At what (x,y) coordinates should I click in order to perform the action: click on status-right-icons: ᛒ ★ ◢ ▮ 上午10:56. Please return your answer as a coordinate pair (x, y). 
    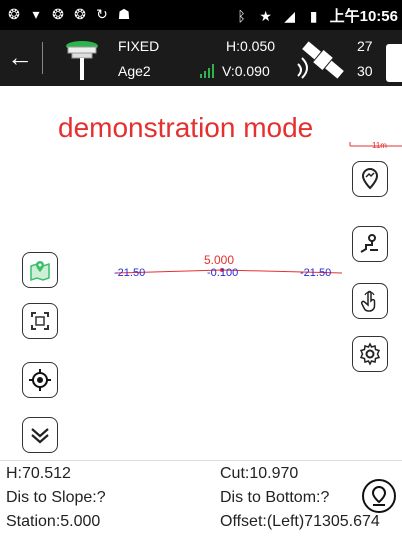
    Looking at the image, I should click on (316, 15).